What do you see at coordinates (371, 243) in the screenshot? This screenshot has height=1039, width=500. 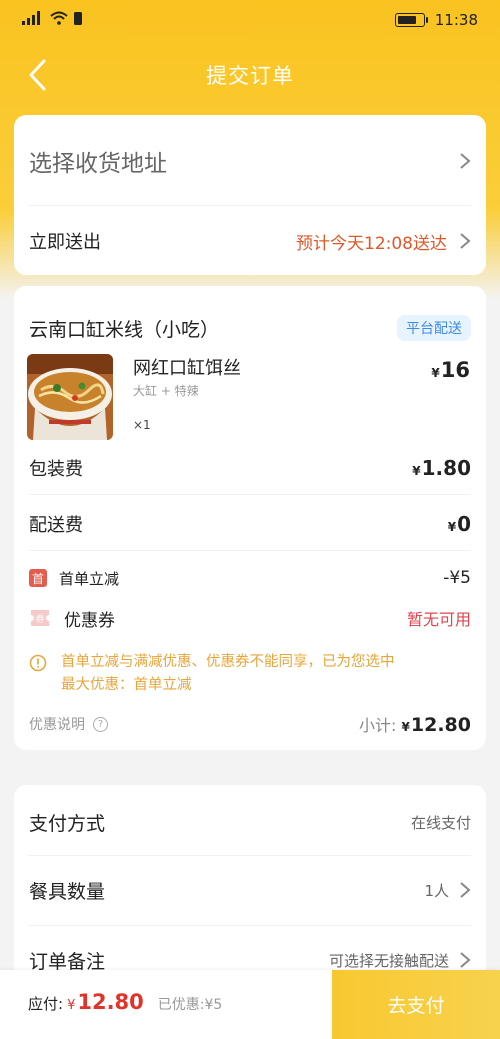 I see `delivery-eta-text: 预计今天12:08送达` at bounding box center [371, 243].